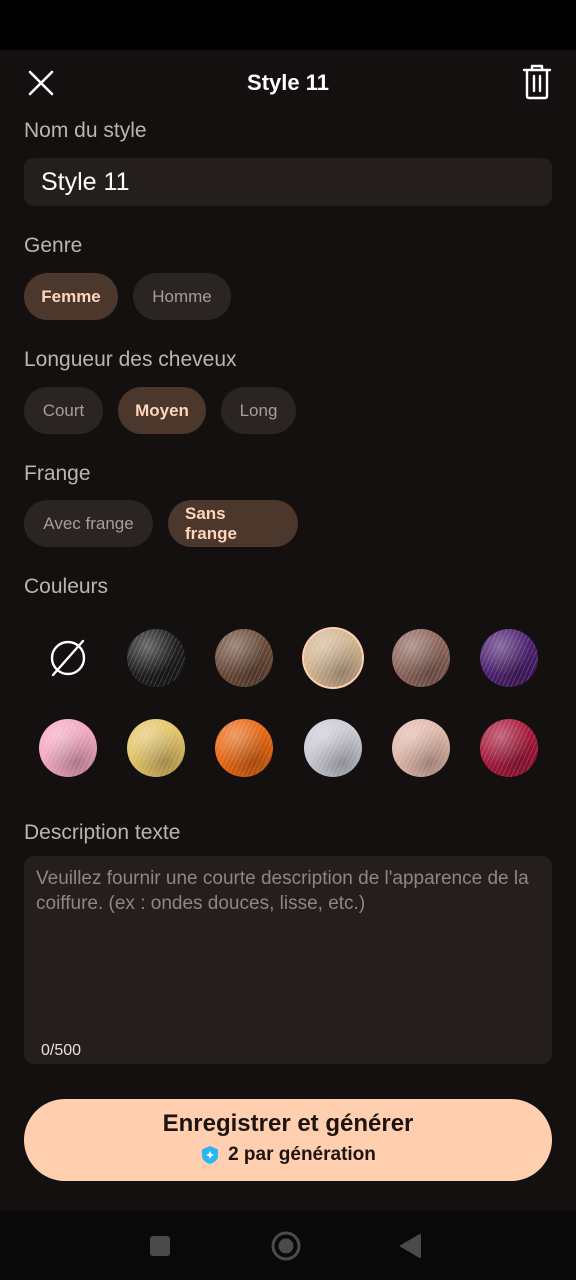 This screenshot has width=576, height=1280. I want to click on no-color-swatch, so click(68, 658).